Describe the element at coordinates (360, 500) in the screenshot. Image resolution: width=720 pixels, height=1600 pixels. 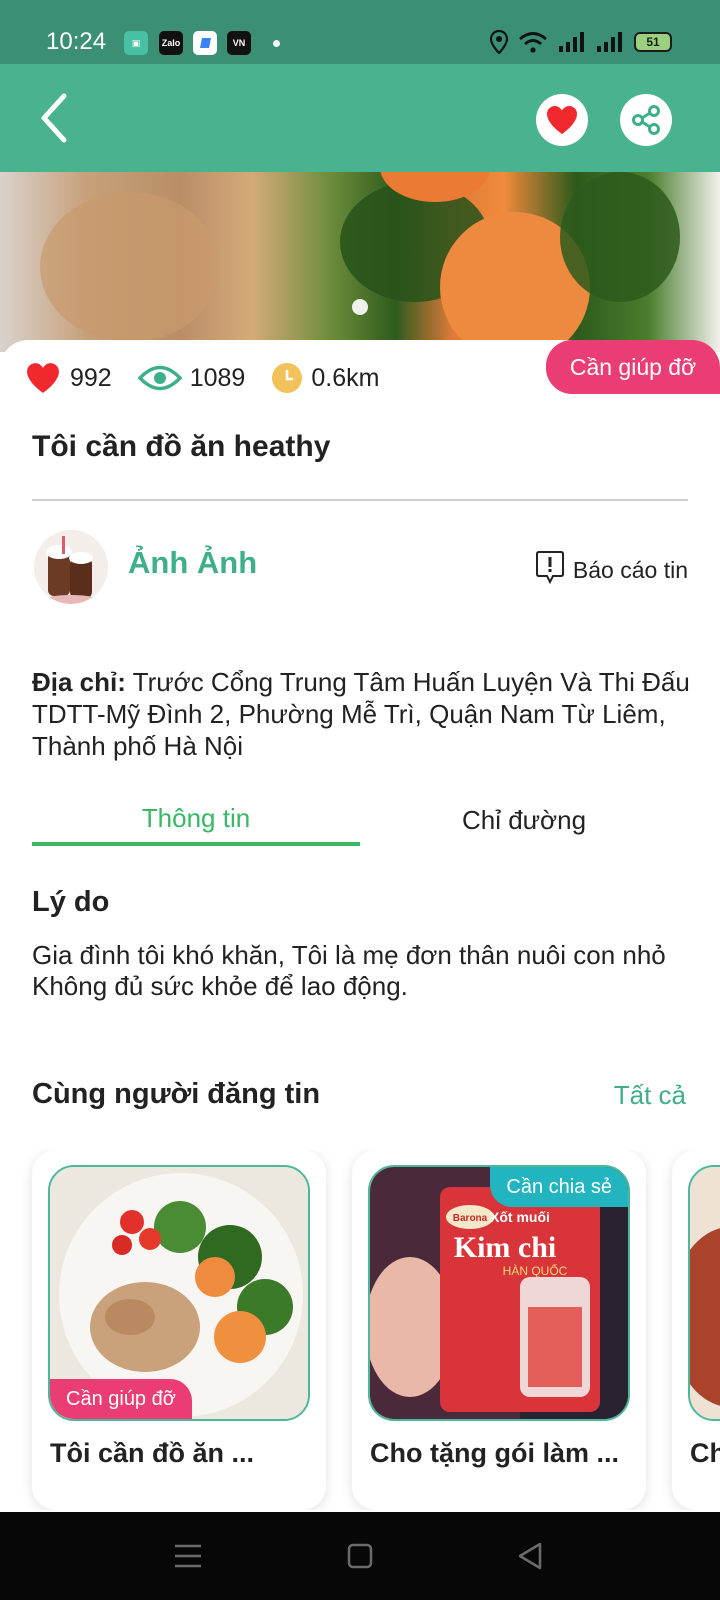
I see `divider` at that location.